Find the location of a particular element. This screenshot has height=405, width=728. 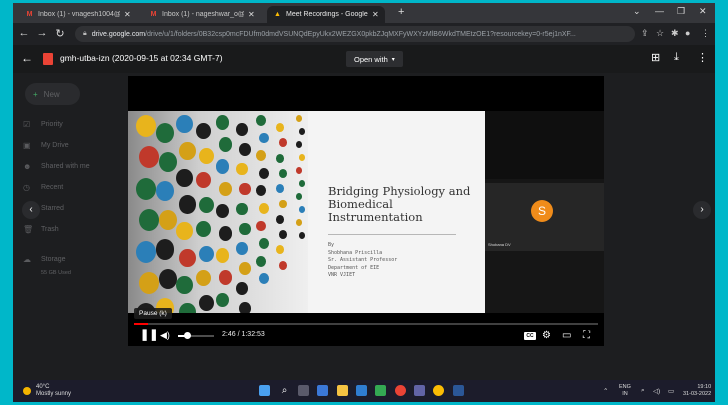

cloud-icon: ☁ is located at coordinates (27, 259).